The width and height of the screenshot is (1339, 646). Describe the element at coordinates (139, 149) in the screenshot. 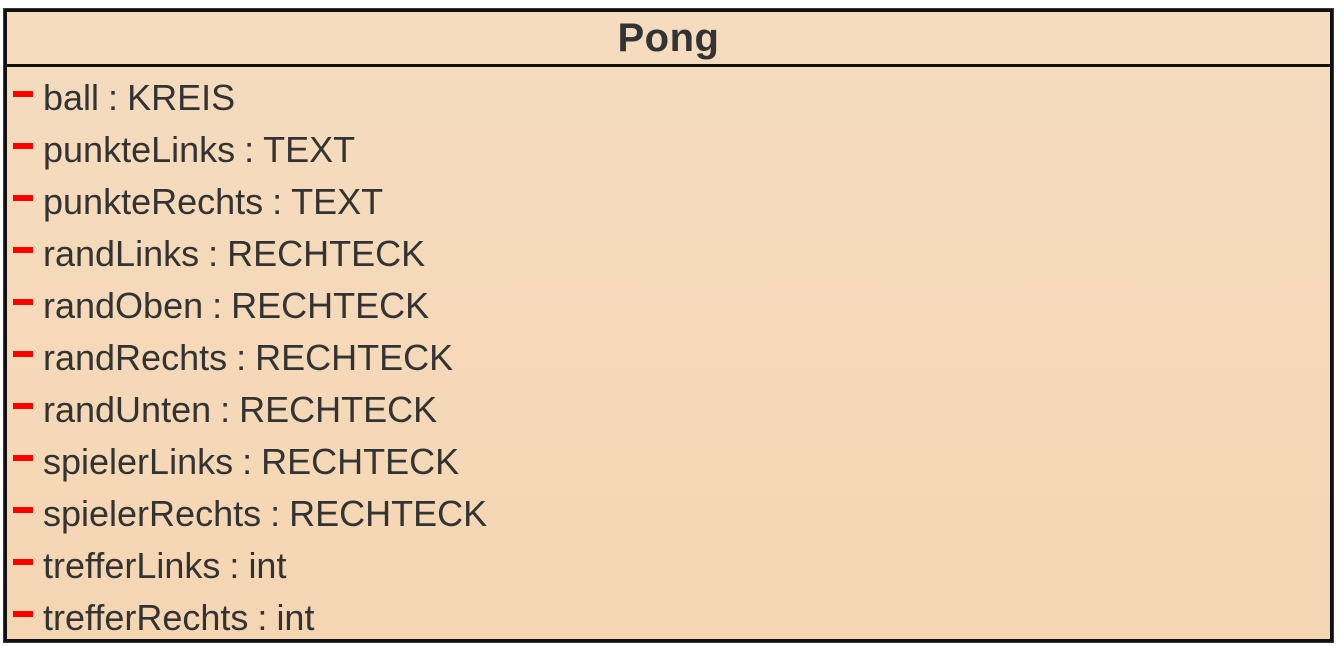

I see `attribute-name: punkteLinks` at that location.